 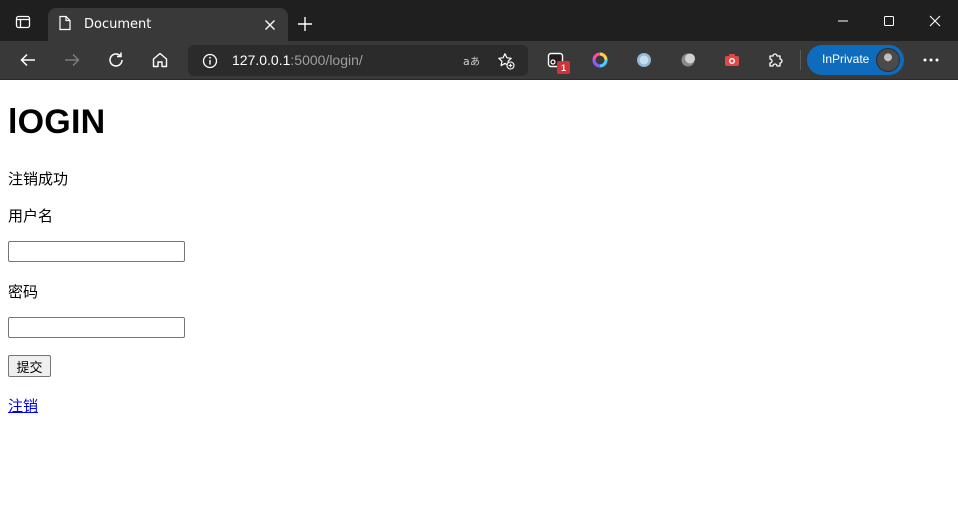 I want to click on favorites-button, so click(x=506, y=61).